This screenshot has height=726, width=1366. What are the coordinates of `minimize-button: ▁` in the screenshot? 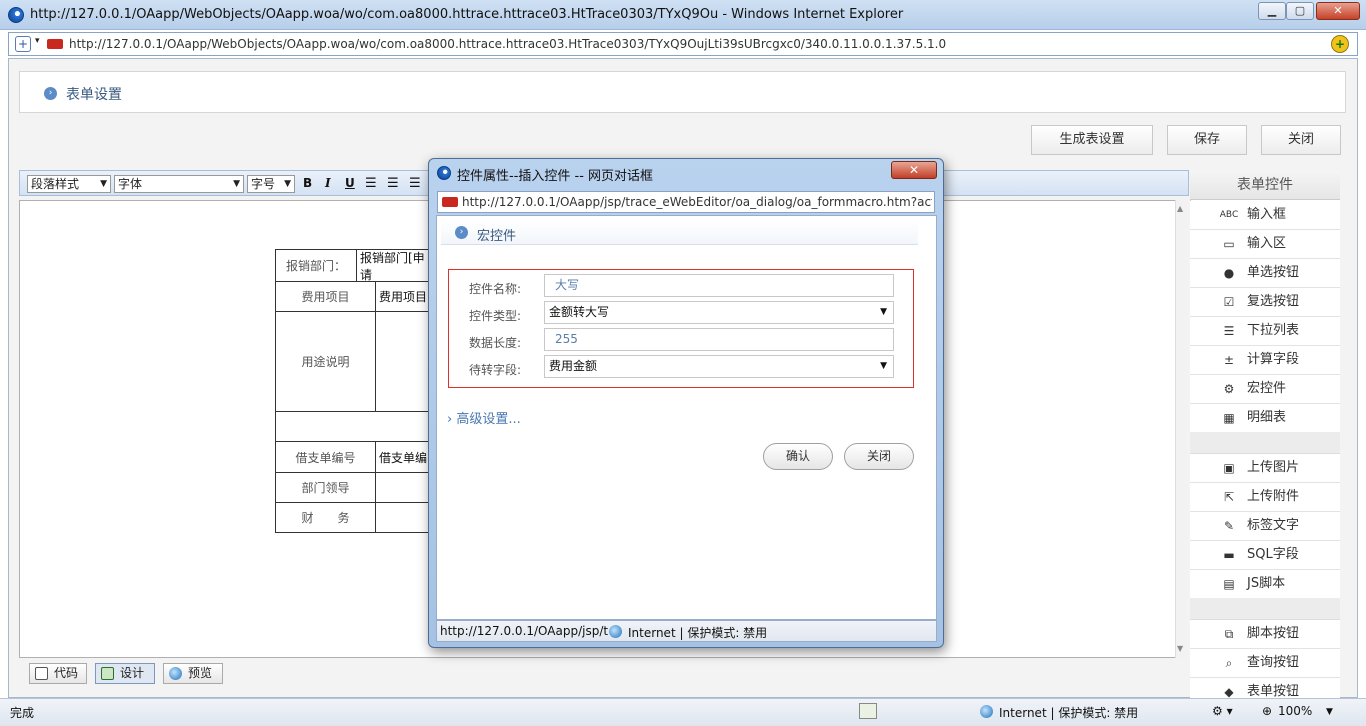 It's located at (1272, 11).